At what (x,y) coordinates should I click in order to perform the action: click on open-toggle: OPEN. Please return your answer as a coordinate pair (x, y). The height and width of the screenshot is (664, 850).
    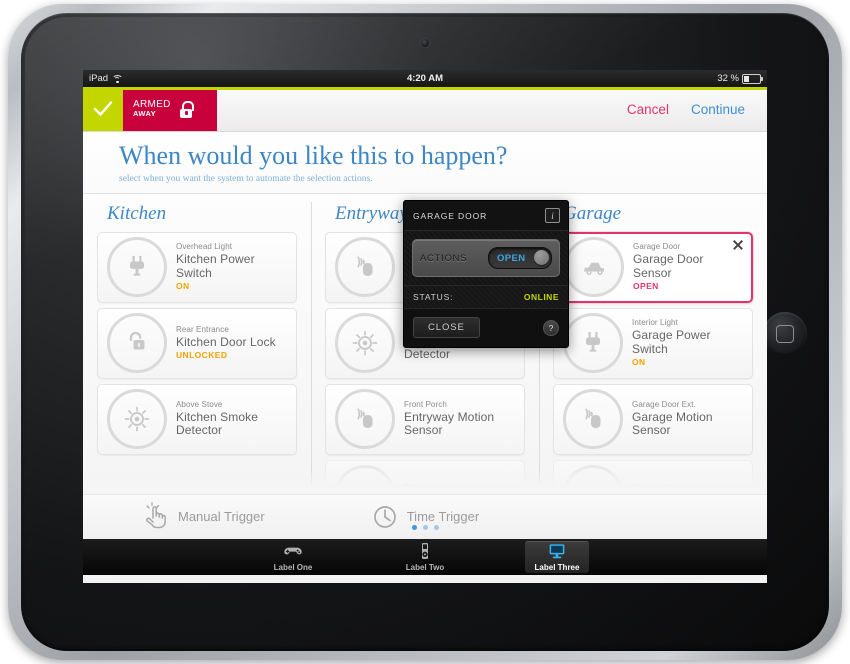
    Looking at the image, I should click on (520, 258).